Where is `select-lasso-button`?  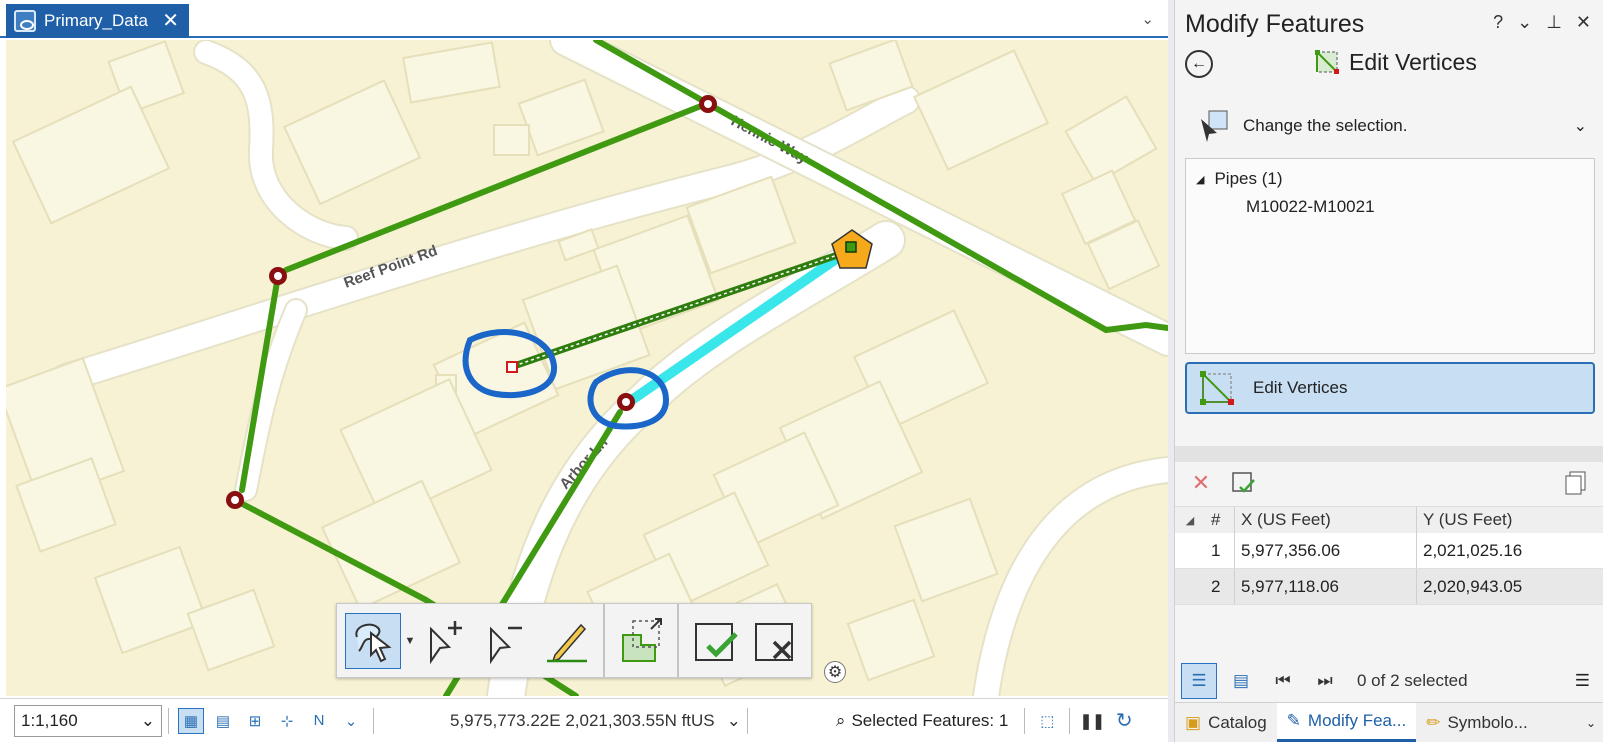 select-lasso-button is located at coordinates (373, 640).